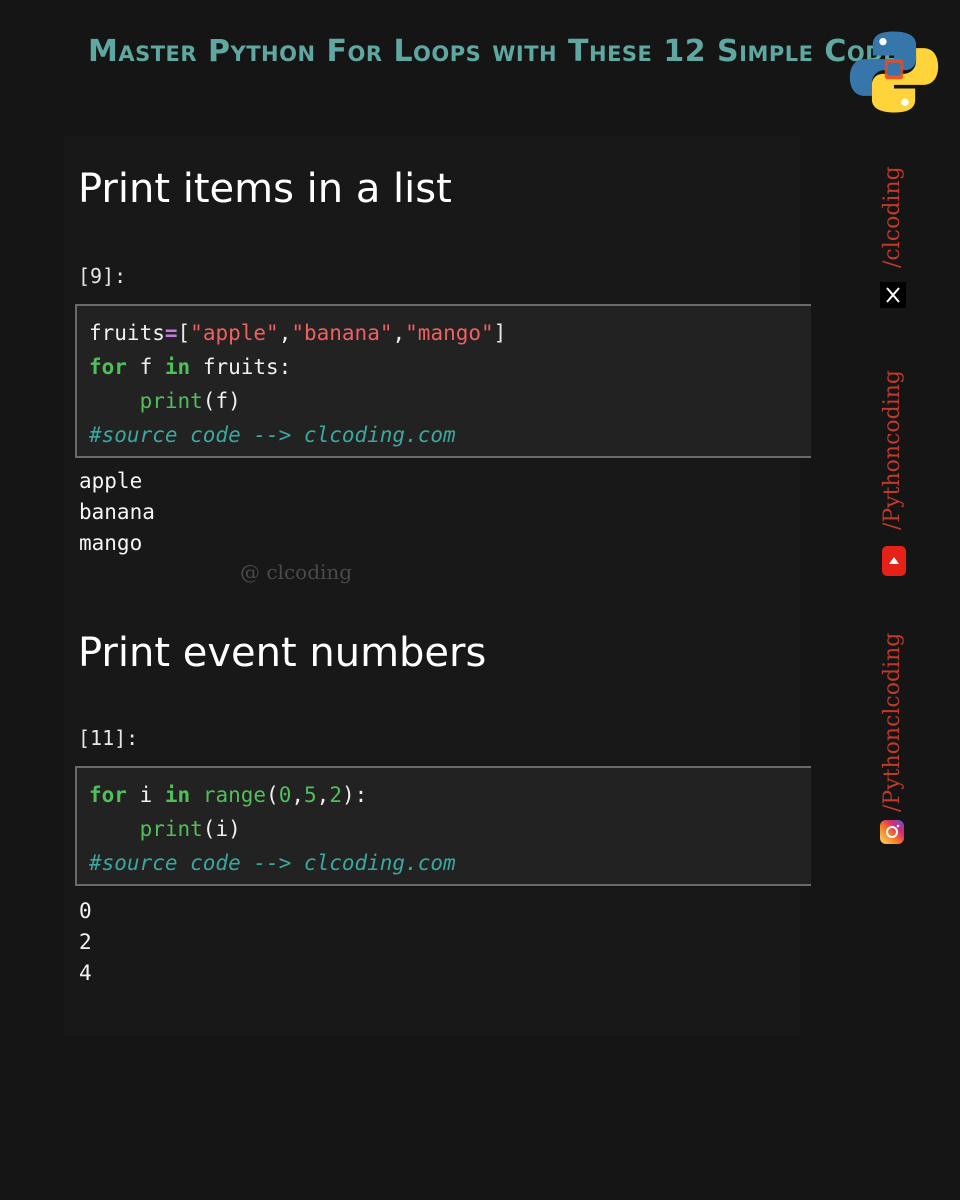 This screenshot has height=1200, width=960. I want to click on code-token: "banana", so click(342, 333).